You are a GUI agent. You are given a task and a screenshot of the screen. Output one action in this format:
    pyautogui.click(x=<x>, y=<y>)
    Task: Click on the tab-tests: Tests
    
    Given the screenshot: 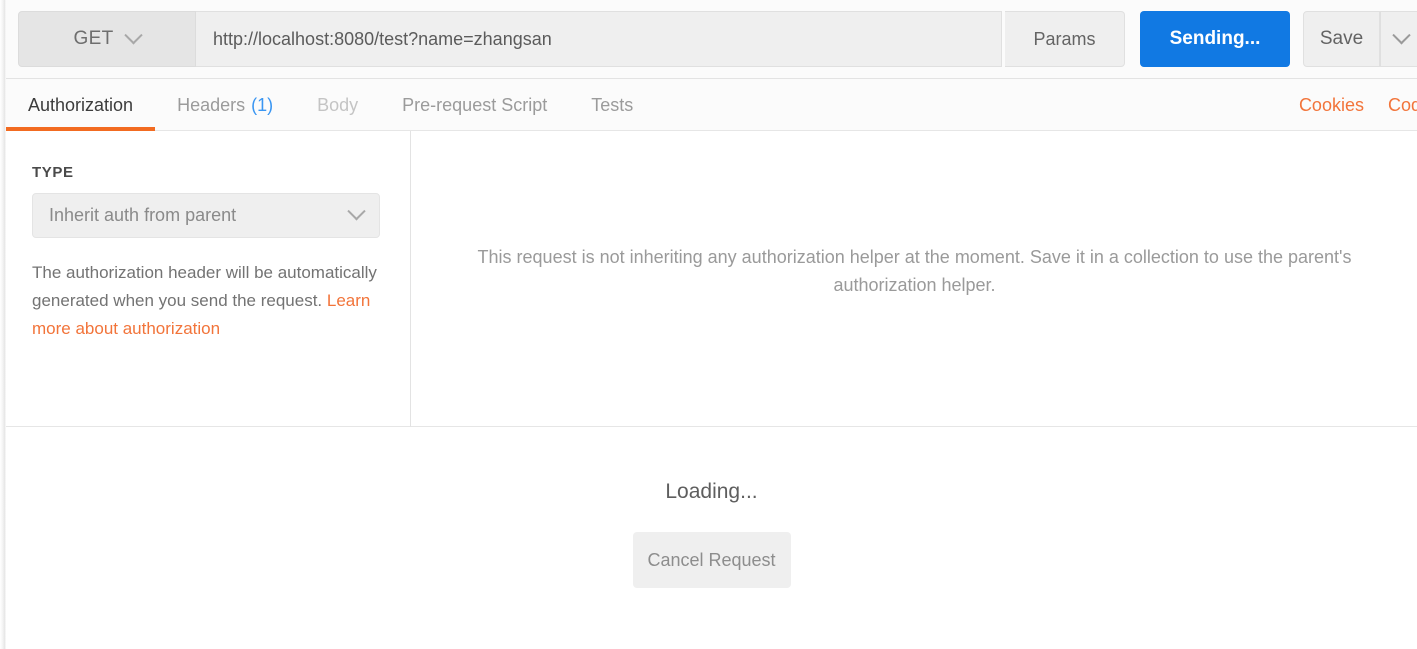 What is the action you would take?
    pyautogui.click(x=612, y=105)
    